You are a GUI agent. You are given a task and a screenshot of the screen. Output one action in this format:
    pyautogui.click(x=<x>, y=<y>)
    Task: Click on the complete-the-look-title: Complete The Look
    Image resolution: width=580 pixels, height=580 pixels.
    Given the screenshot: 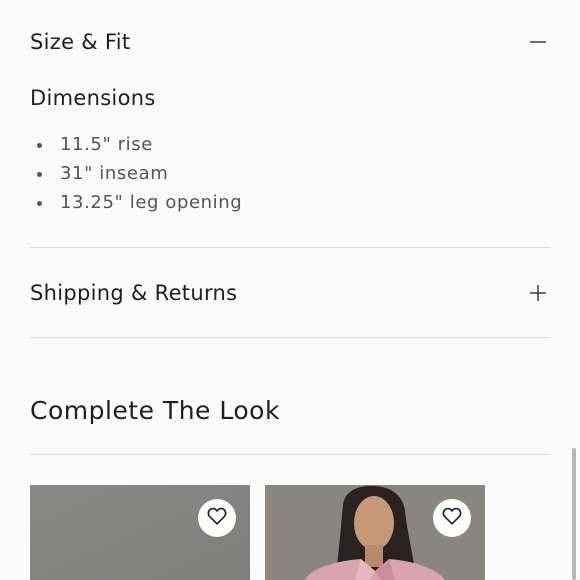 What is the action you would take?
    pyautogui.click(x=155, y=410)
    